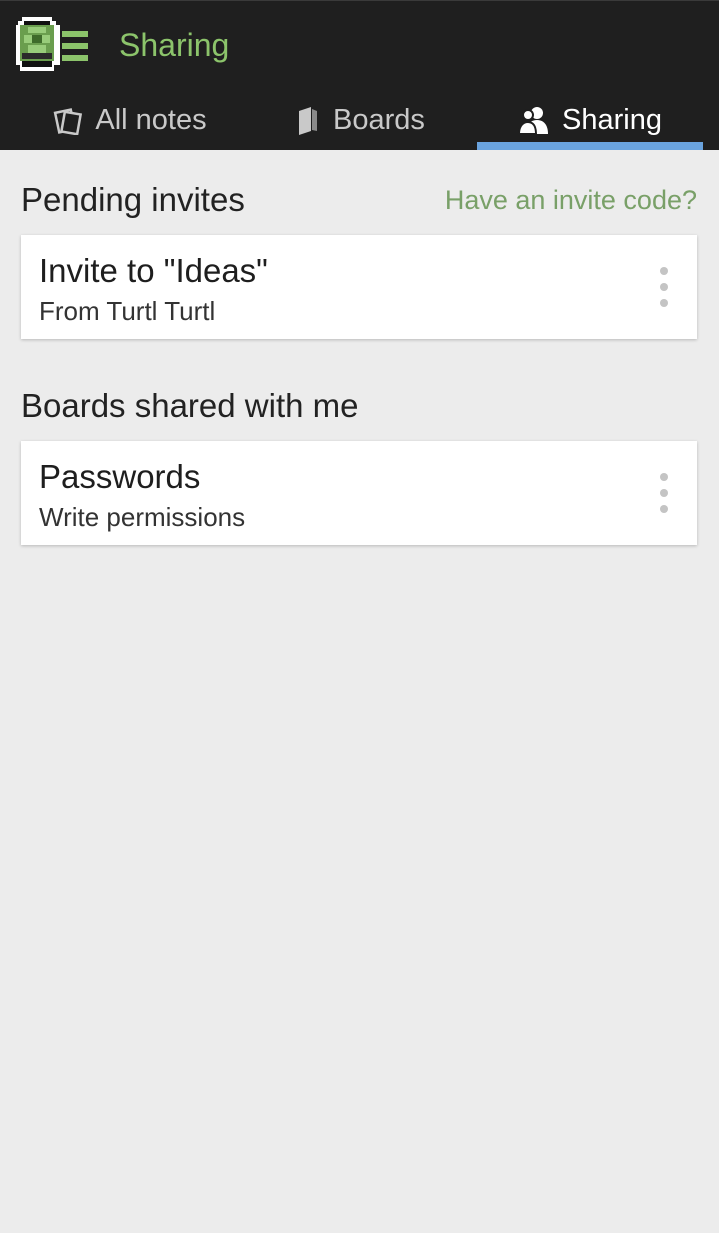  What do you see at coordinates (54, 45) in the screenshot?
I see `turtl-logo-icon` at bounding box center [54, 45].